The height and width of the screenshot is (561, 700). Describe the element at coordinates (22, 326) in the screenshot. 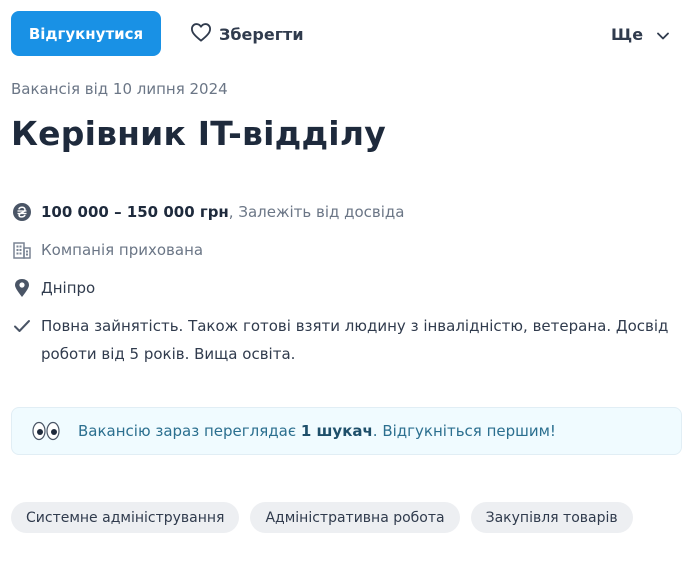

I see `checkmark-icon` at that location.